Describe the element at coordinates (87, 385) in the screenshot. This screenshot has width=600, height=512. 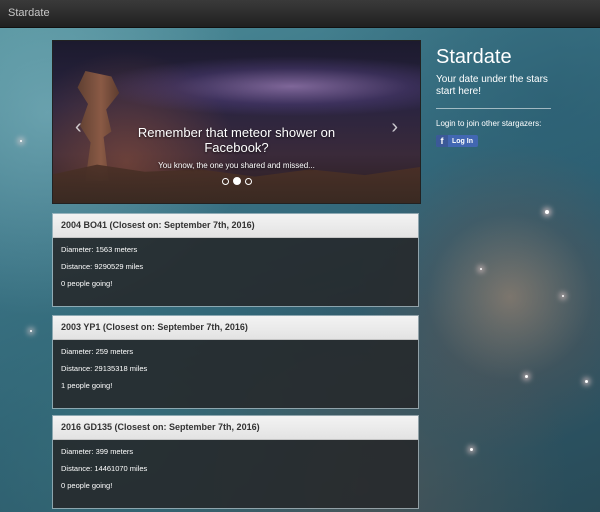
I see `asteroid-going-count: 1 people going!` at that location.